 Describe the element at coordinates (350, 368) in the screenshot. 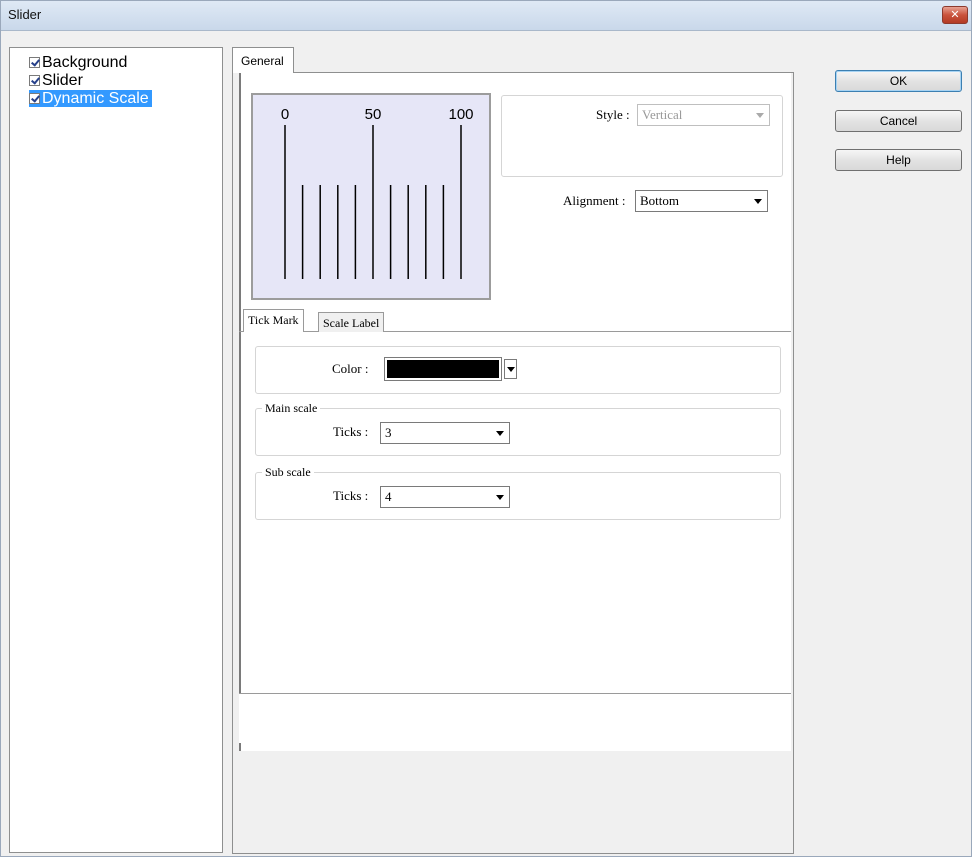

I see `color-label: Color :` at that location.